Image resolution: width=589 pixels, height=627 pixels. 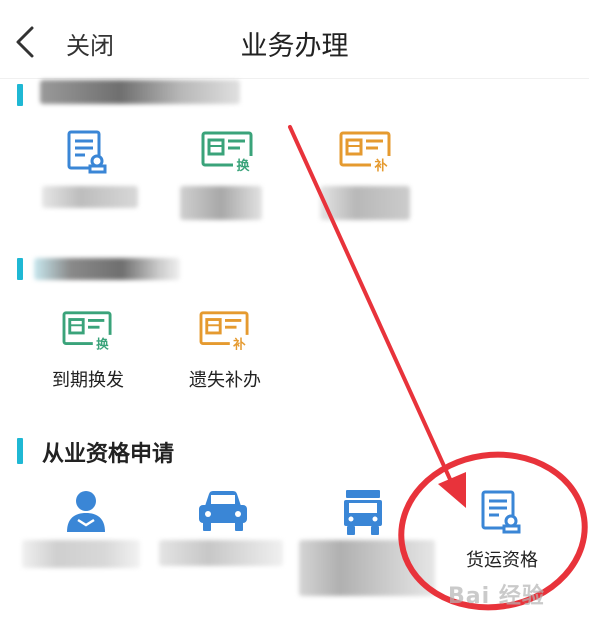 I want to click on service-tile, so click(x=88, y=198).